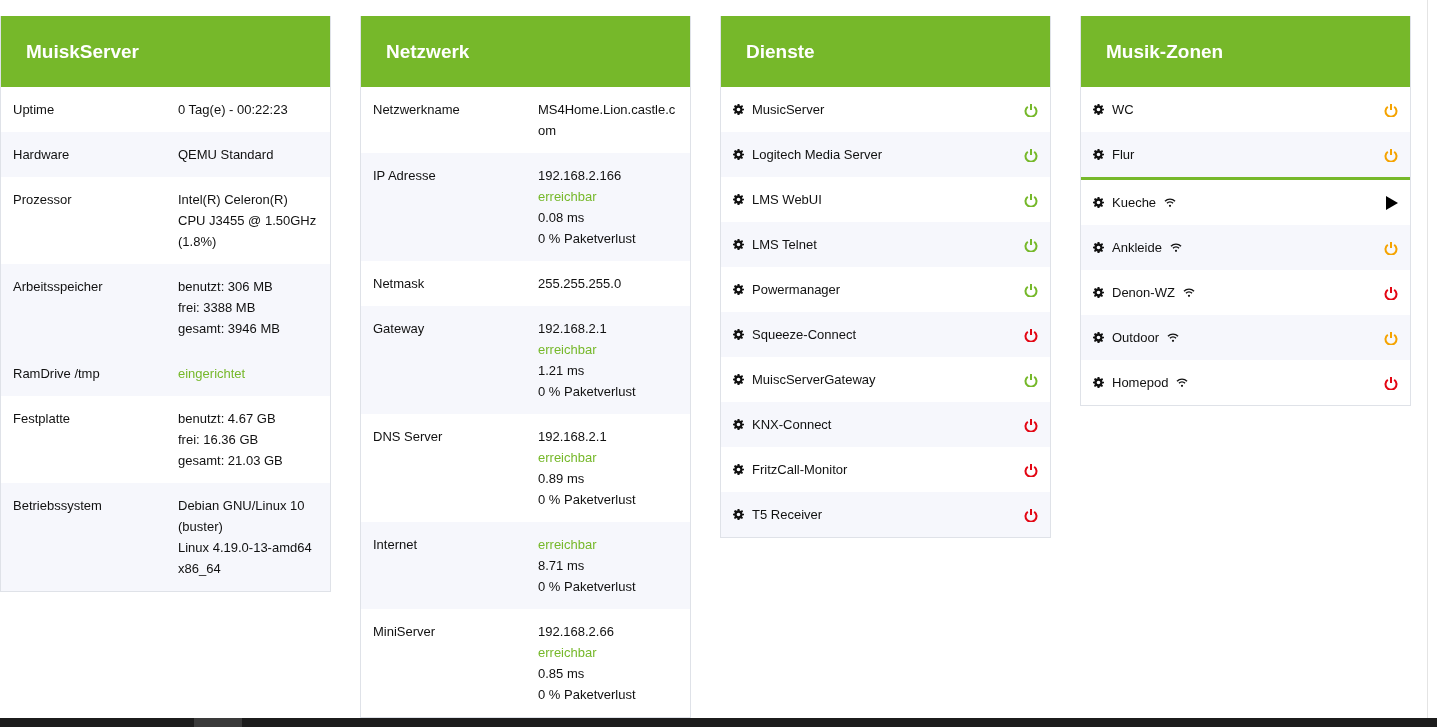 This screenshot has height=727, width=1437. Describe the element at coordinates (57, 374) in the screenshot. I see `field-label: RamDrive /tmp` at that location.